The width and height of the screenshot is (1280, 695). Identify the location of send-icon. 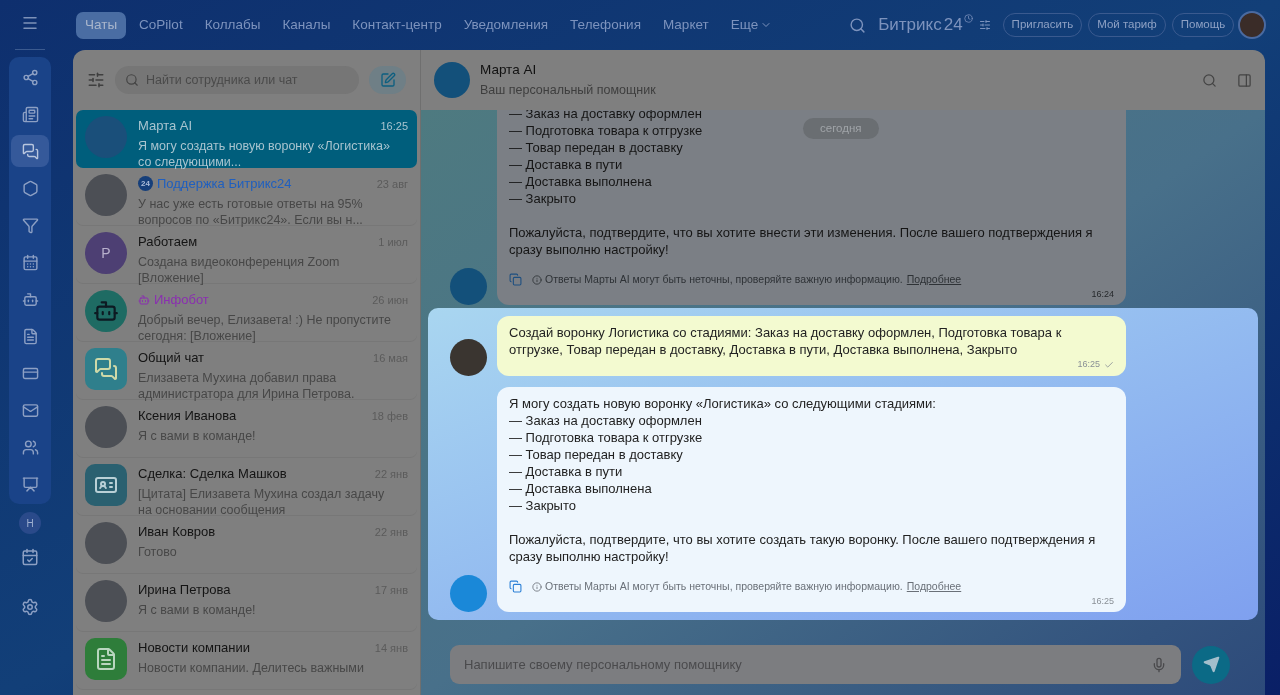
(1211, 664).